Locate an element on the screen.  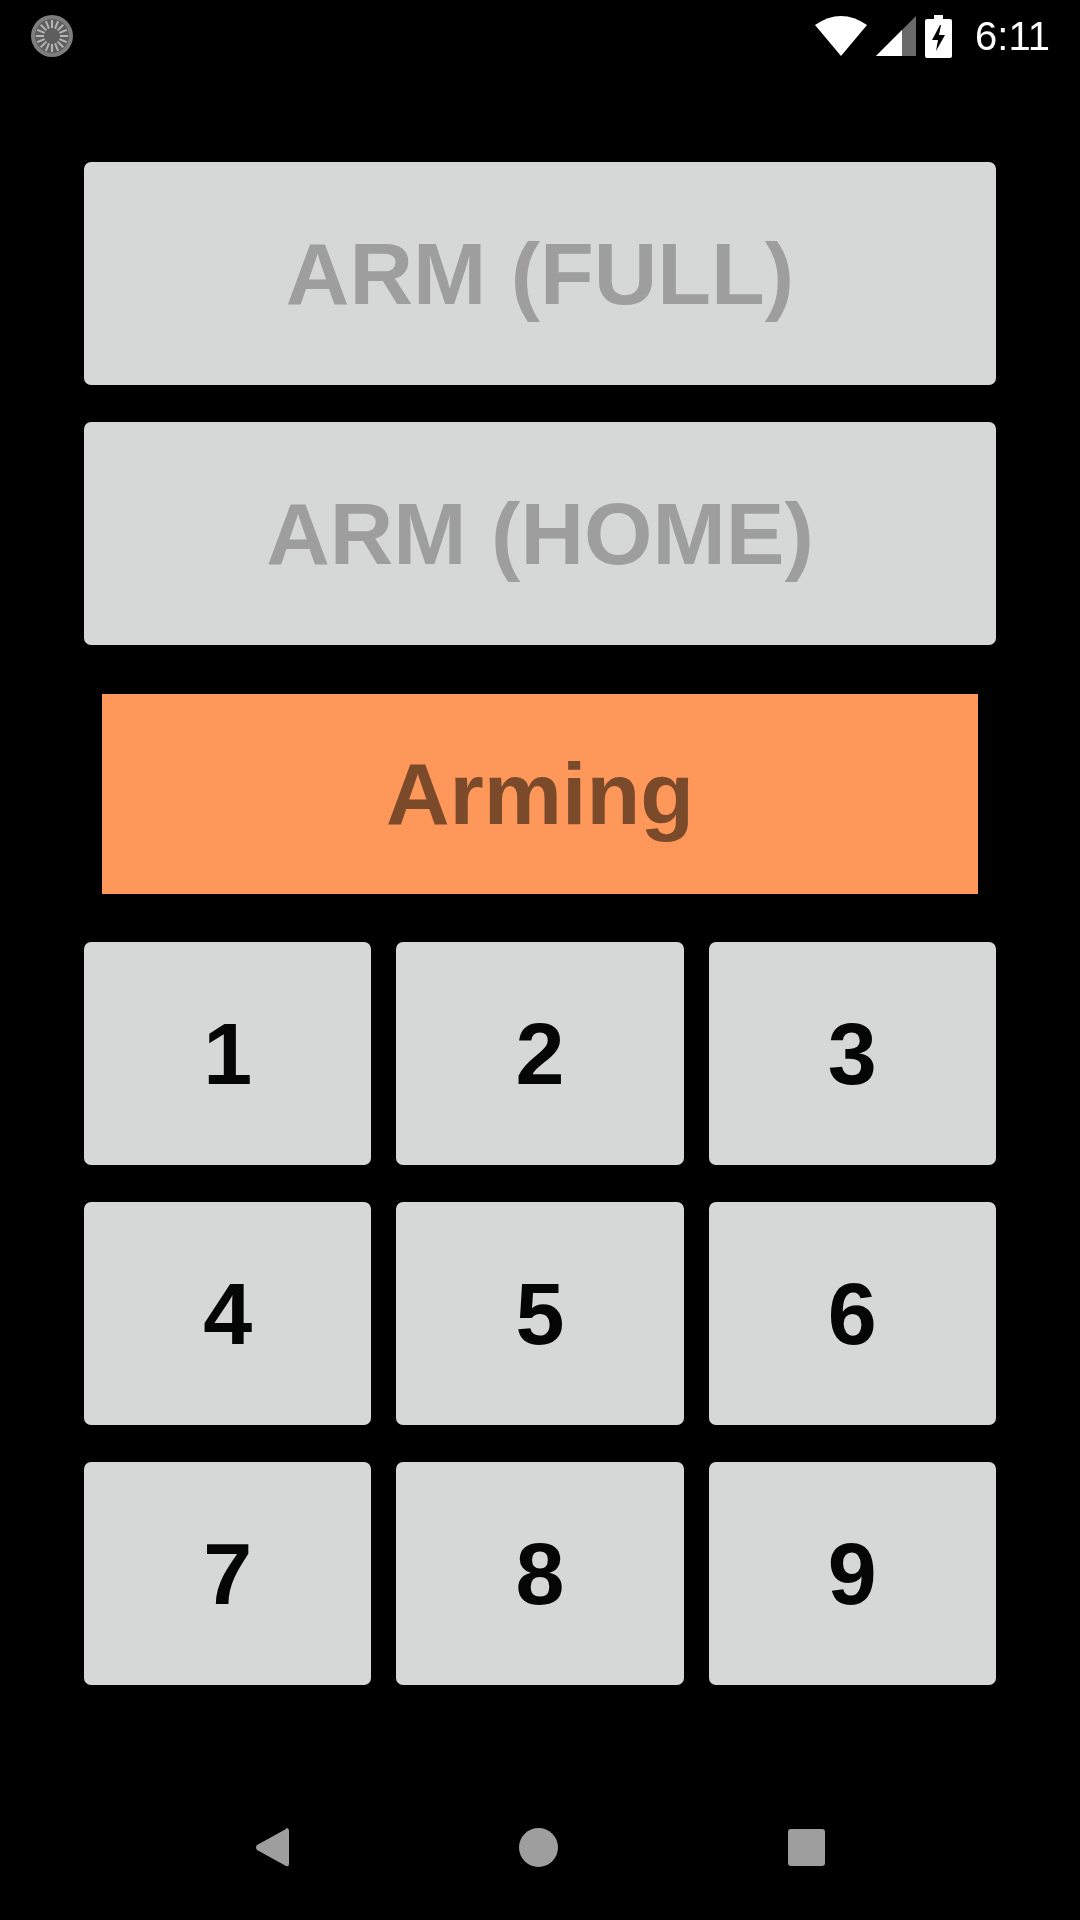
keypad-key: 8 is located at coordinates (540, 1573).